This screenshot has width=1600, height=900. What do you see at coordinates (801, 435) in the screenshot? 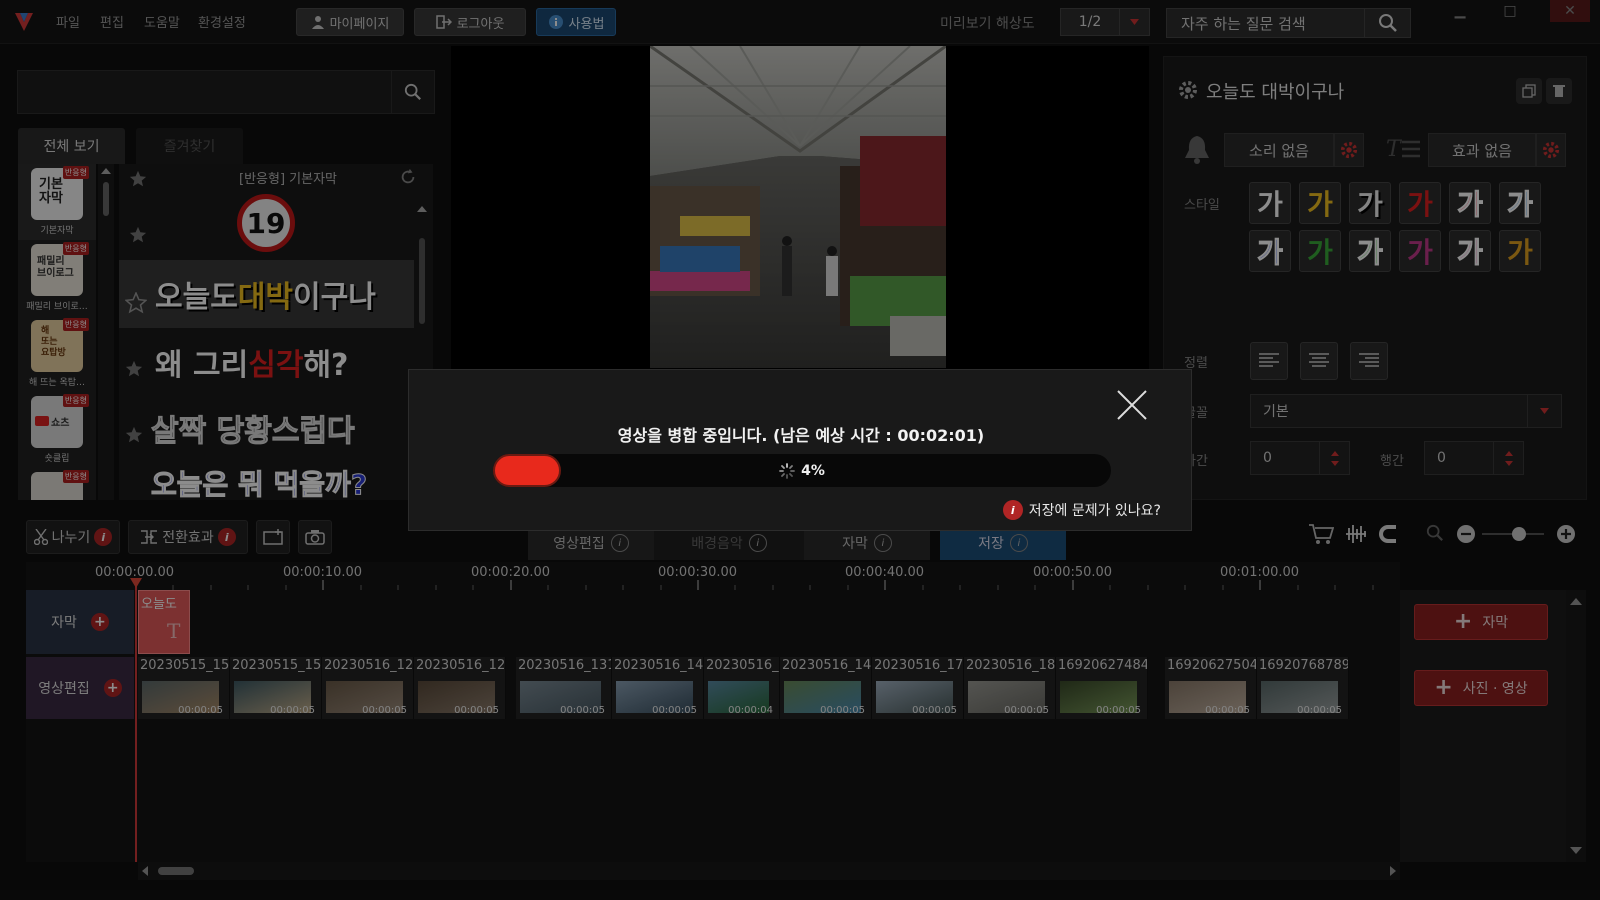
I see `merge-message: 영상을 병합 중입니다. (남은 예상 시간 : 00:02:01)` at bounding box center [801, 435].